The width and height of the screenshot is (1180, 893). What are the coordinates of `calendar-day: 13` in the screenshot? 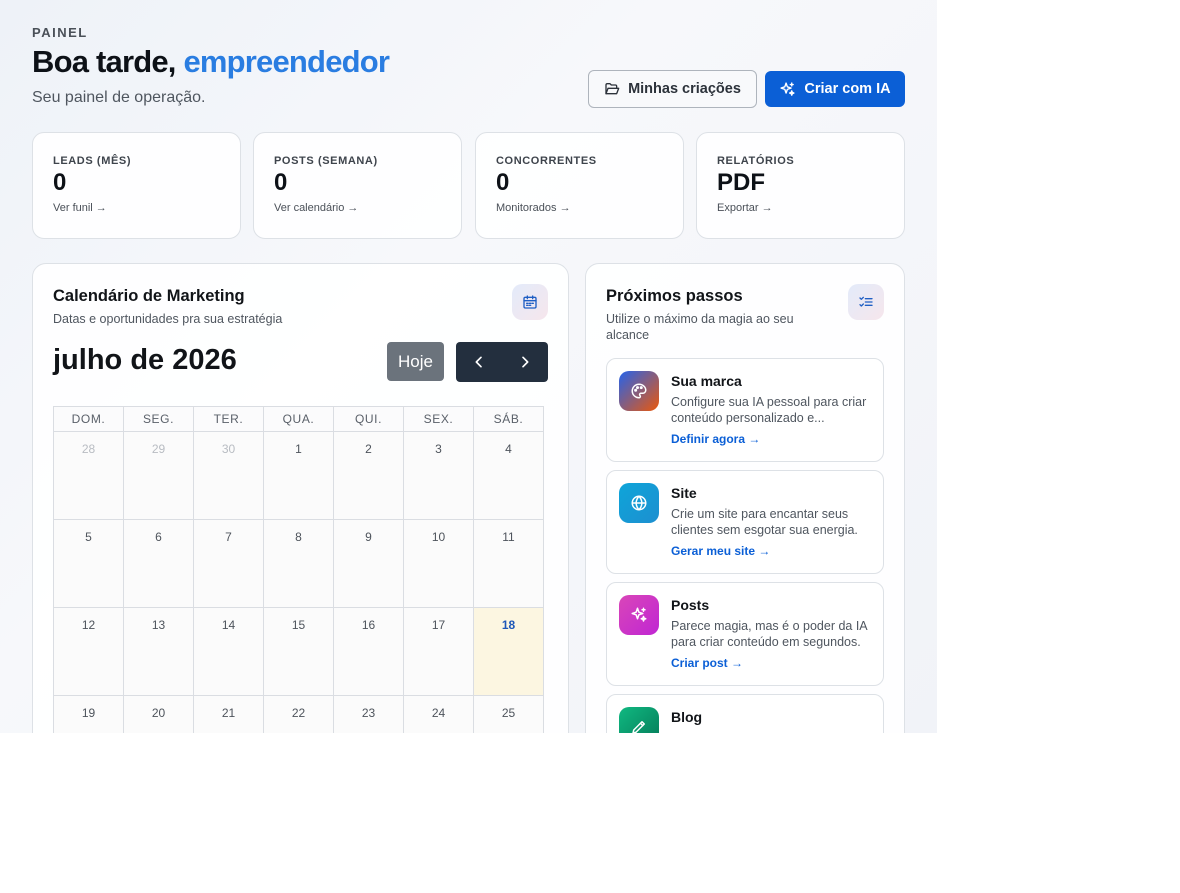 It's located at (158, 651).